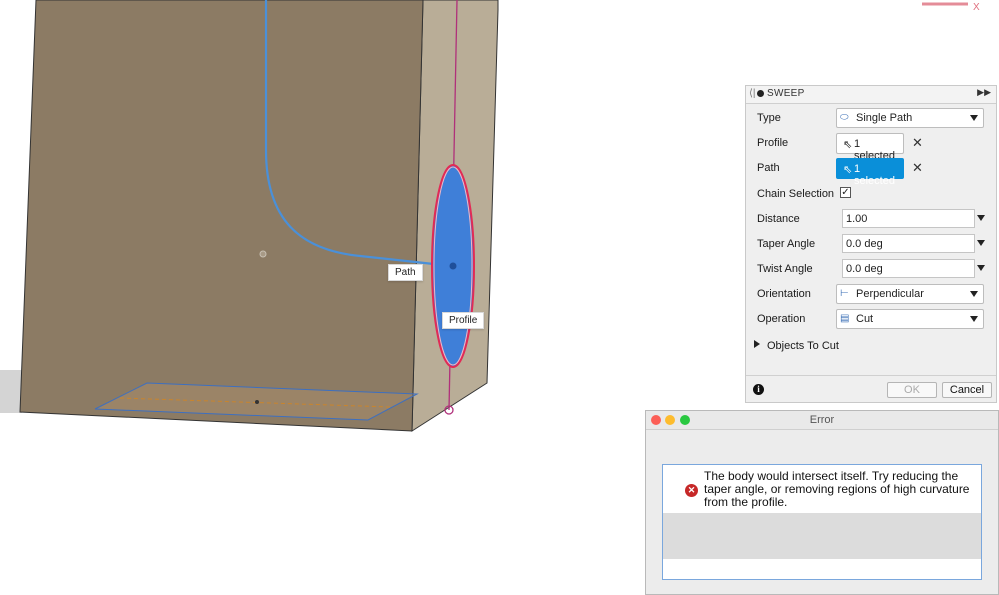 This screenshot has width=999, height=595. What do you see at coordinates (773, 143) in the screenshot?
I see `profile-label: Profile` at bounding box center [773, 143].